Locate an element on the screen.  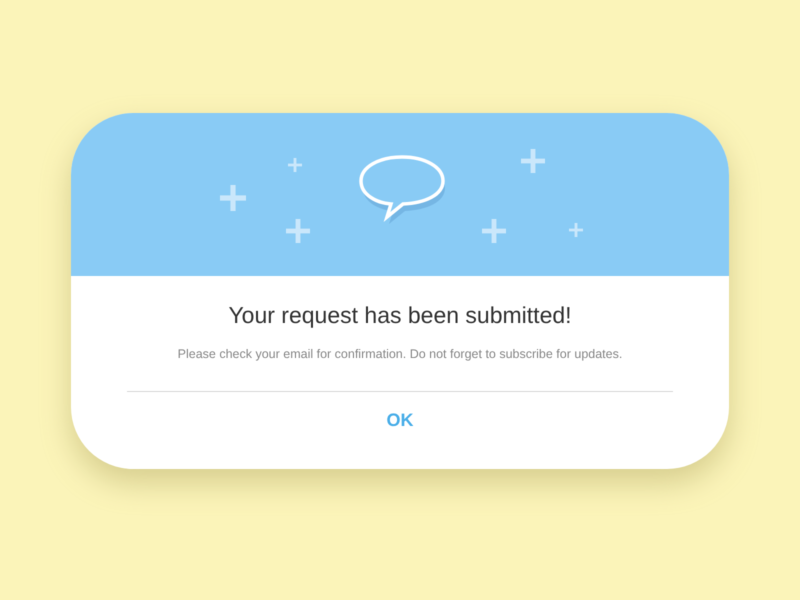
dialog-message: Please check your email for confirmation. Do not forget to subscribe for updates. is located at coordinates (400, 354).